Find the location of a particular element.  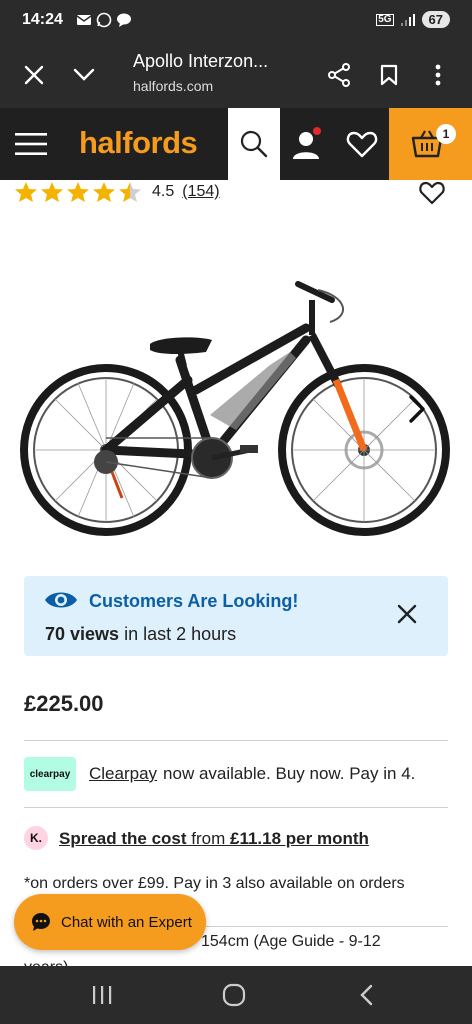

close-tab-button is located at coordinates (34, 75).